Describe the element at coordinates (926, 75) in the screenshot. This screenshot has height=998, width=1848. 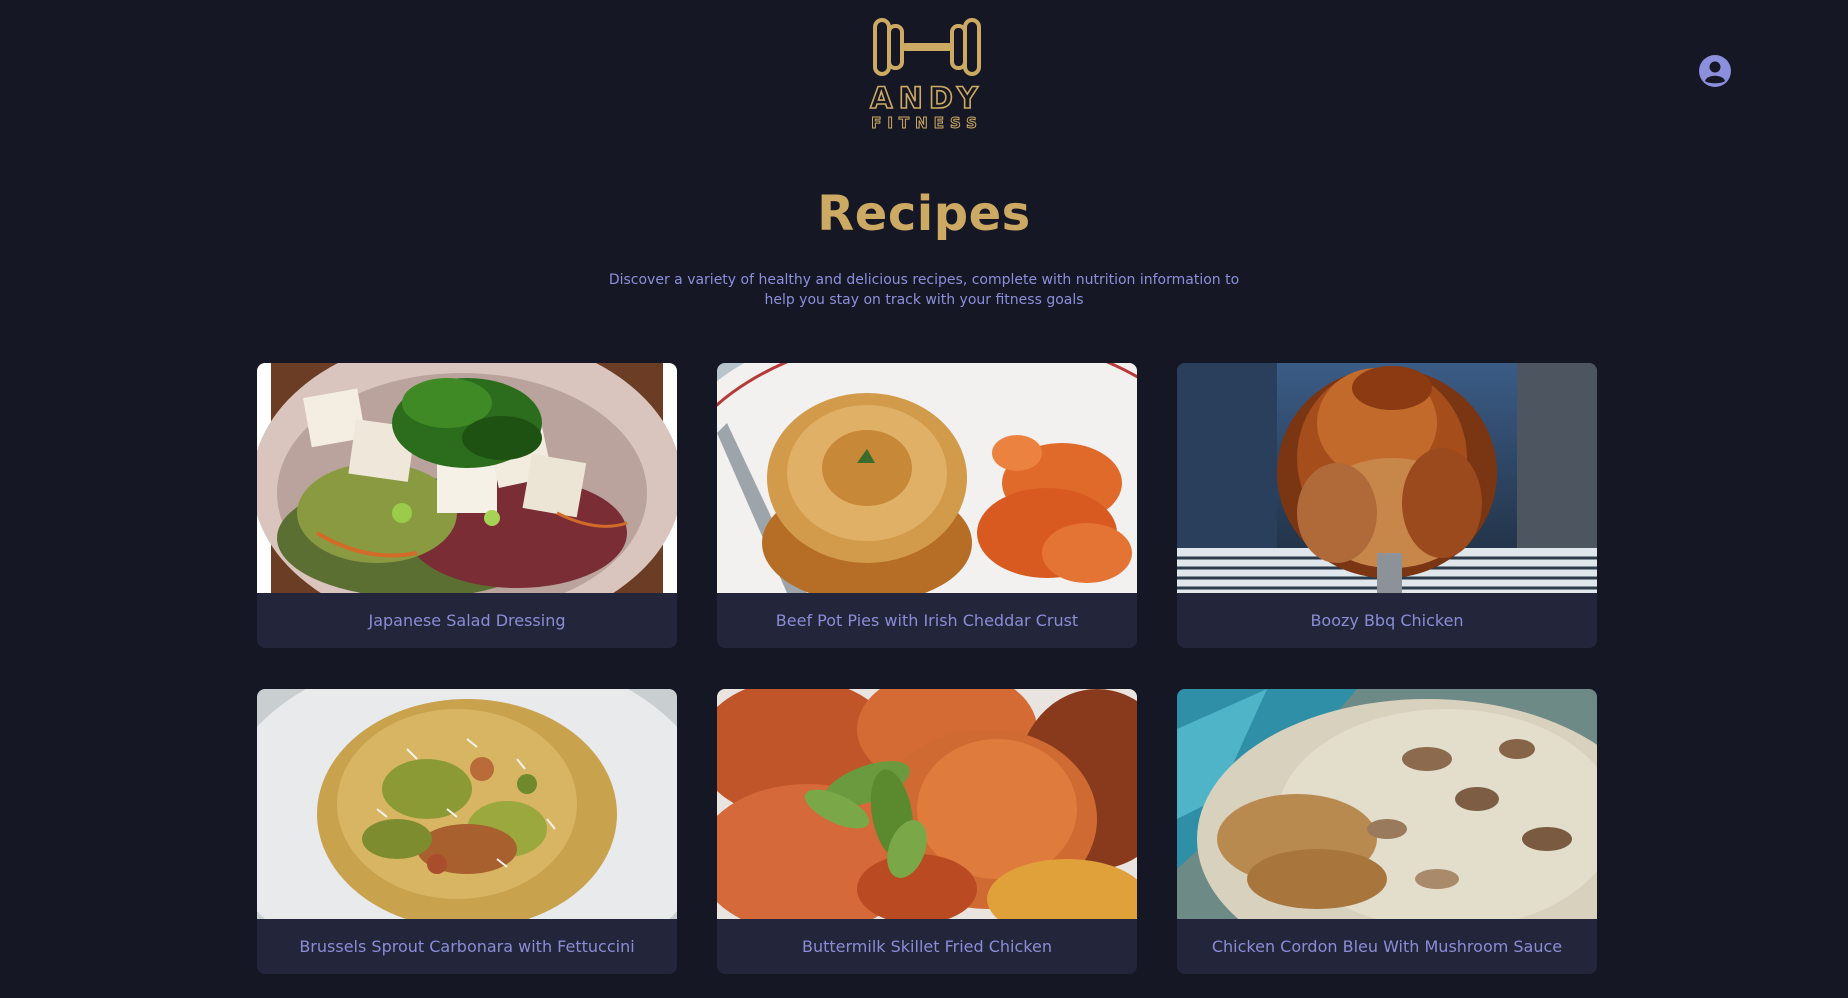
I see `dumbbell-logo-icon: ANDY FITNESS` at that location.